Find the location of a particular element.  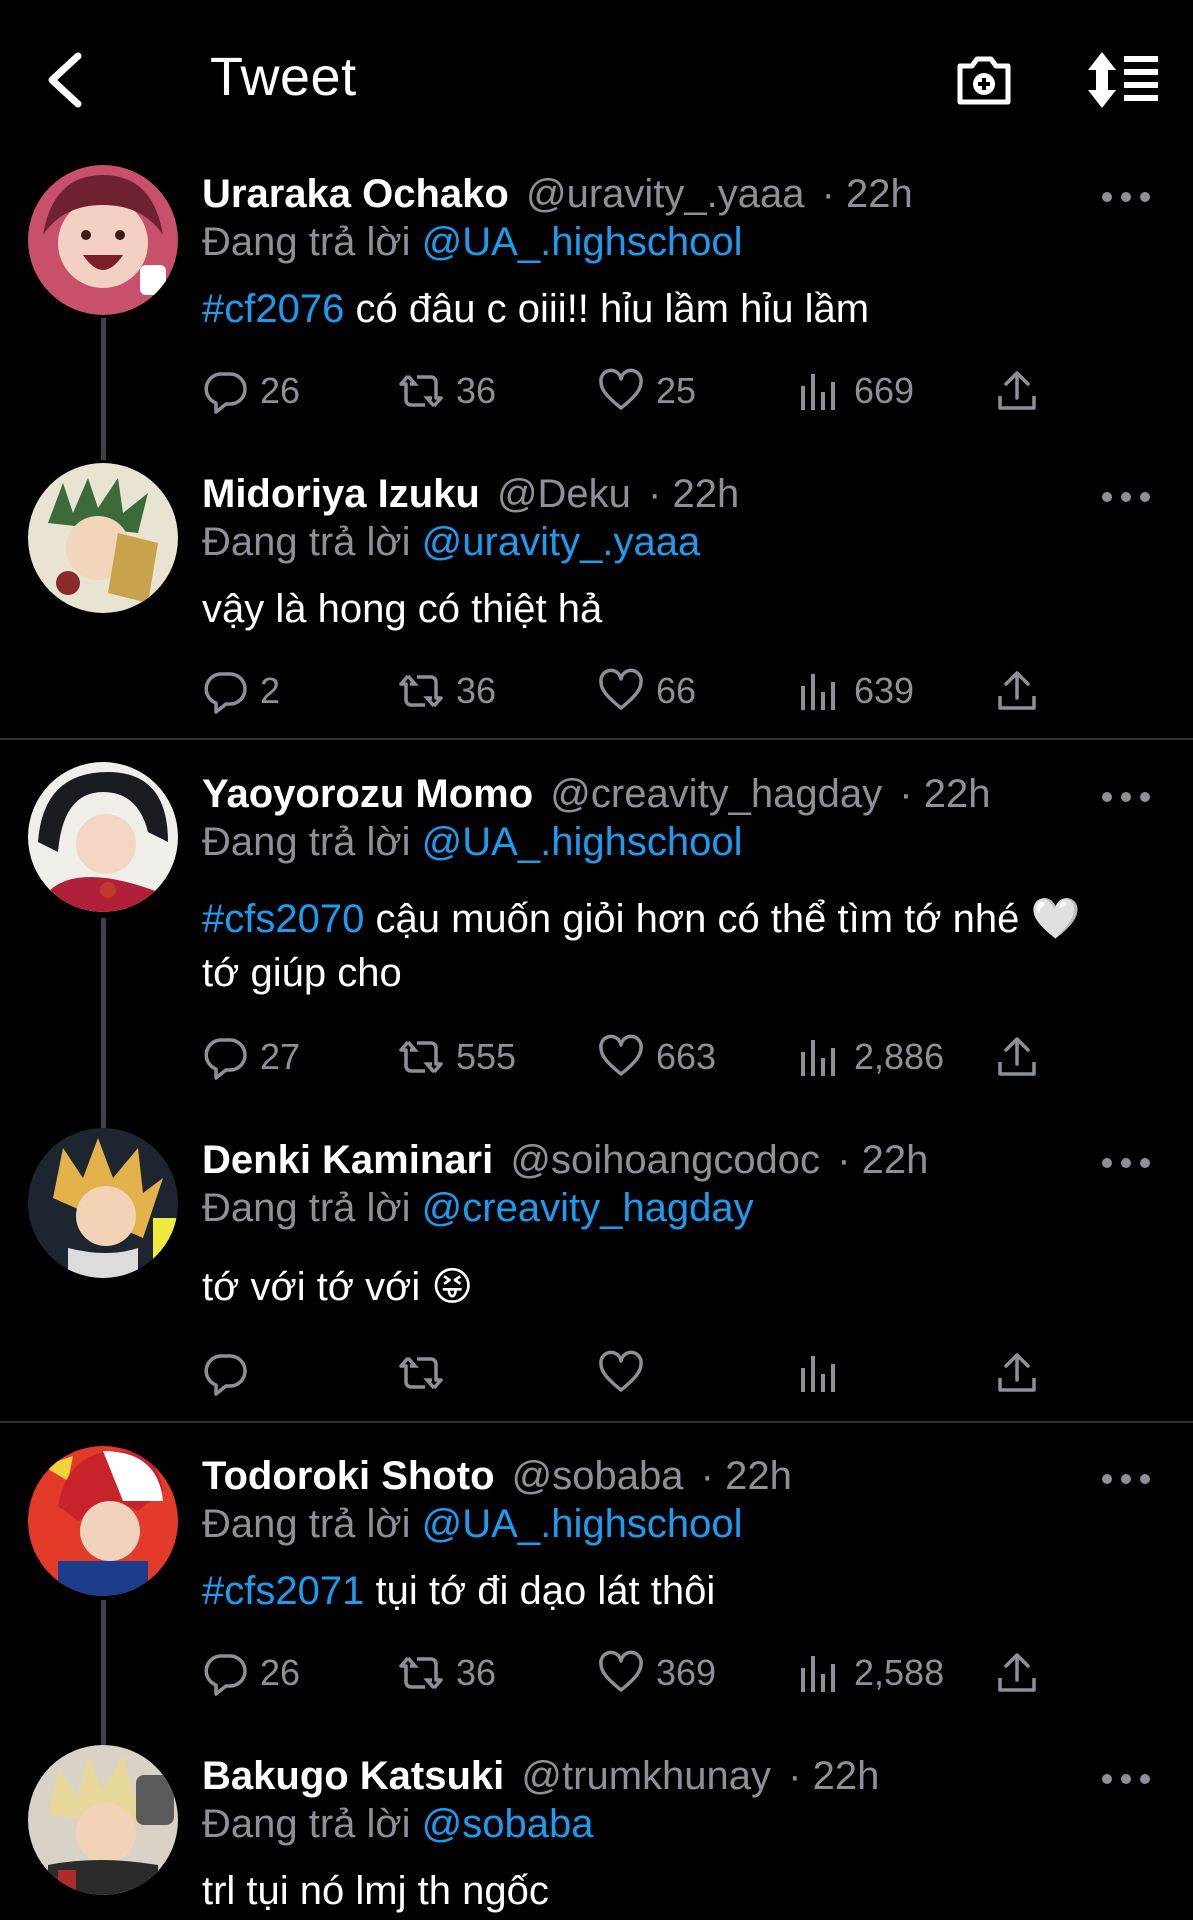

author-handle: @creavity_hagday is located at coordinates (716, 794).